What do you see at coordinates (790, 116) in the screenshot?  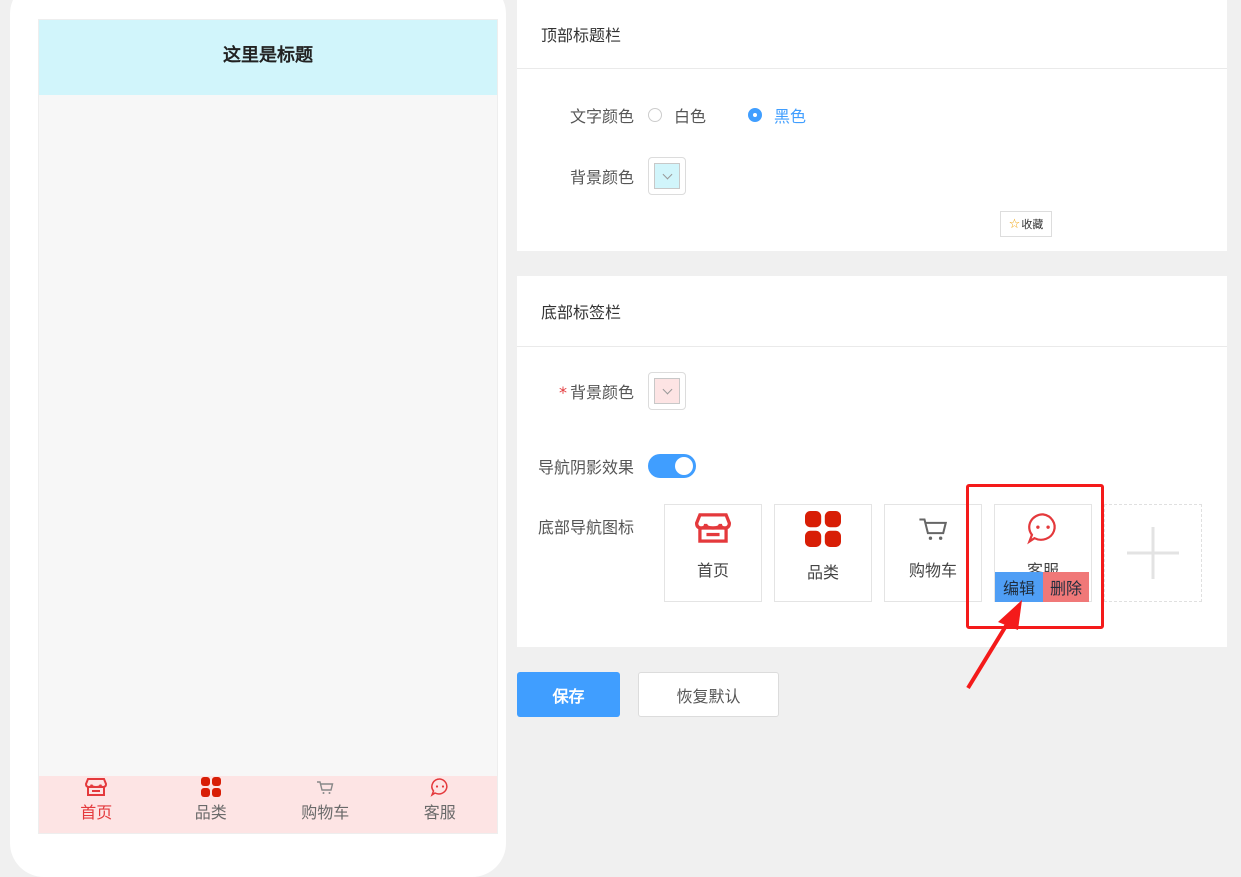 I see `radio-label: 黑色` at bounding box center [790, 116].